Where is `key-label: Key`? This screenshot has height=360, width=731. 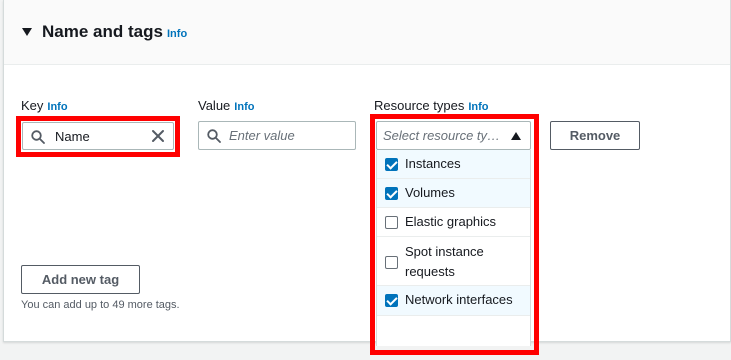 key-label: Key is located at coordinates (32, 105).